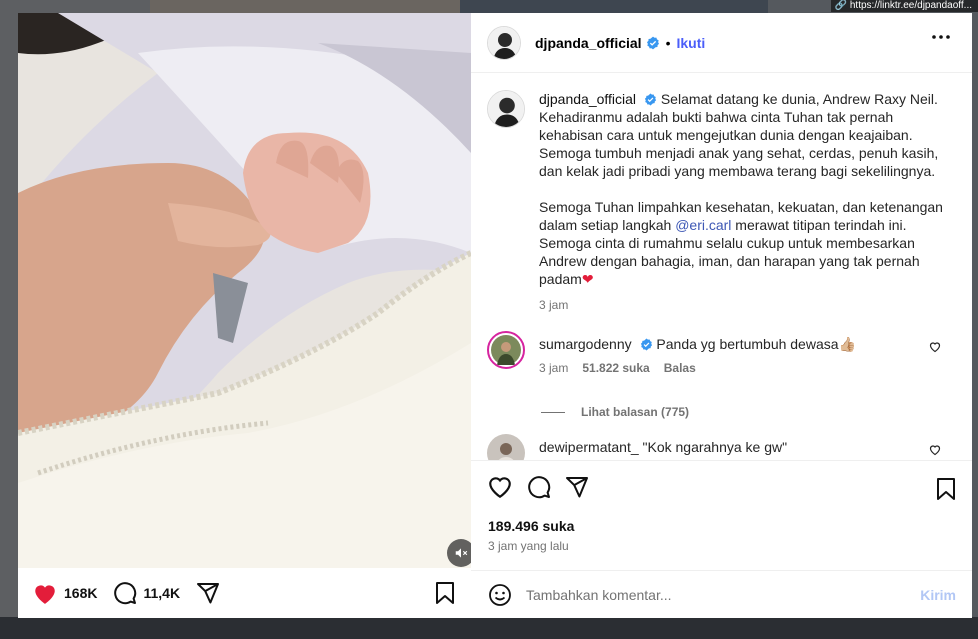  I want to click on comment-item: dewipermatant_ "Kok ngarahnya ke gw", so click(722, 447).